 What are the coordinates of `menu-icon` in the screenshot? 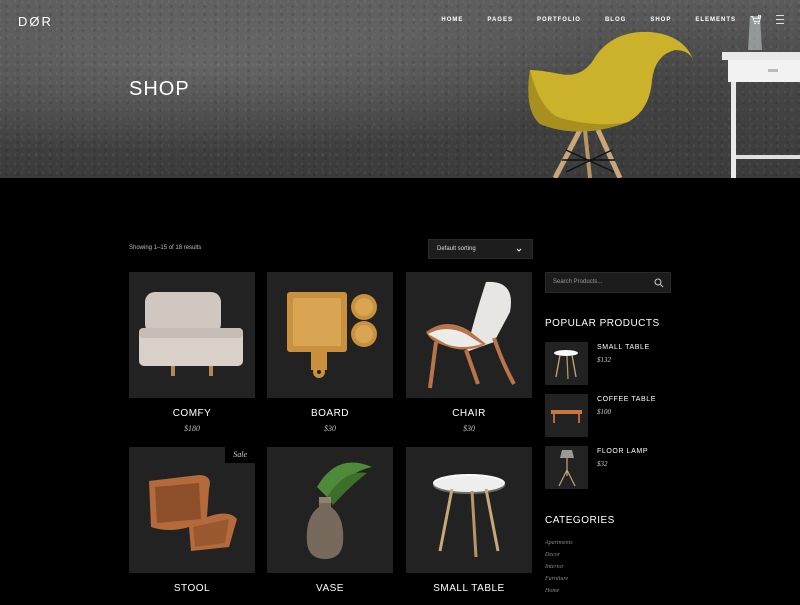 It's located at (780, 19).